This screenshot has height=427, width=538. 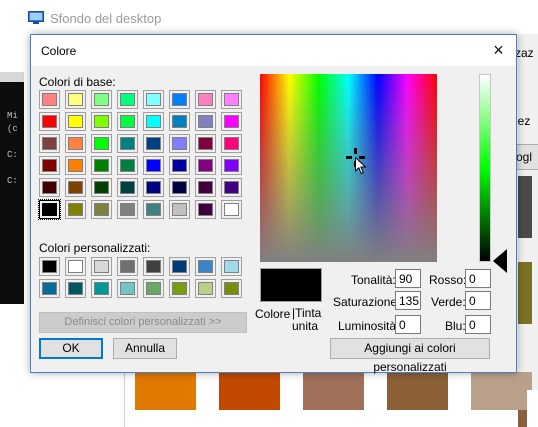 I want to click on luminosity-slider-arrow-icon, so click(x=500, y=261).